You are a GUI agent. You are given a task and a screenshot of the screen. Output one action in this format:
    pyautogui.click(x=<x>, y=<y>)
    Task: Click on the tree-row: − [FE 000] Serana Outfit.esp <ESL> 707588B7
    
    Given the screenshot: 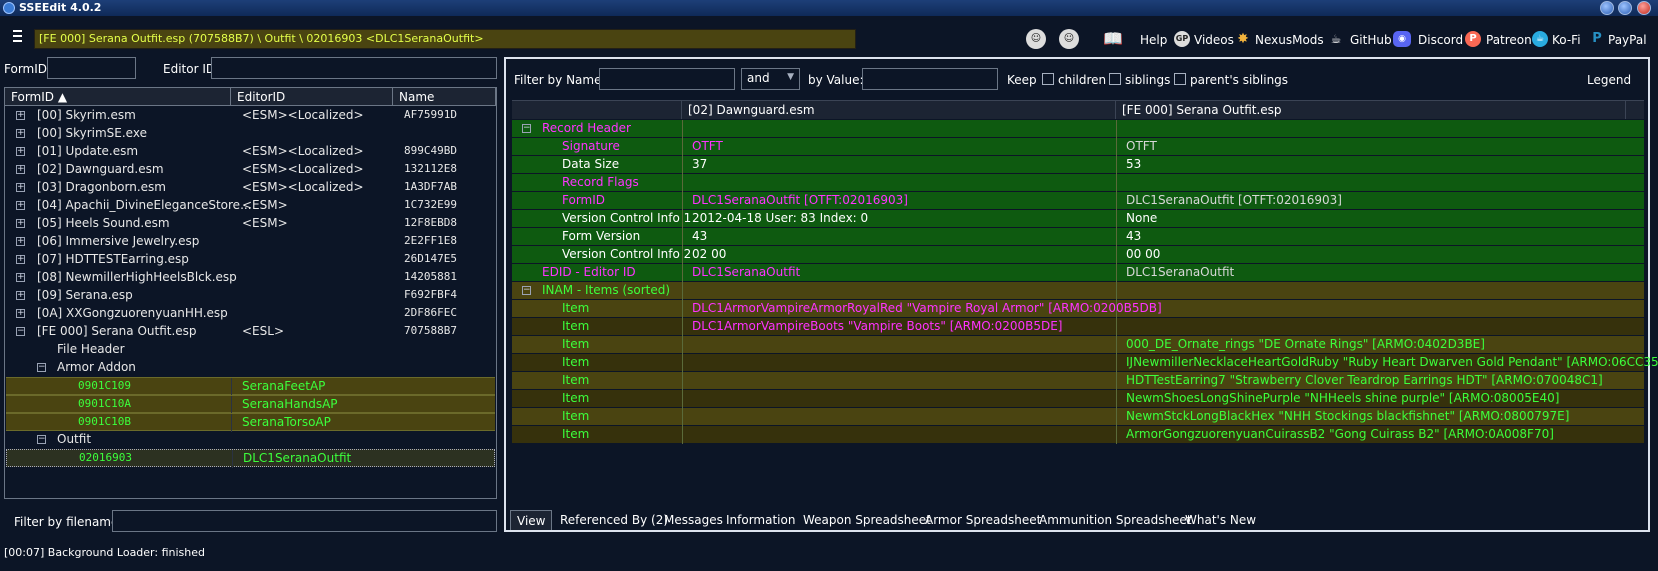 What is the action you would take?
    pyautogui.click(x=250, y=332)
    